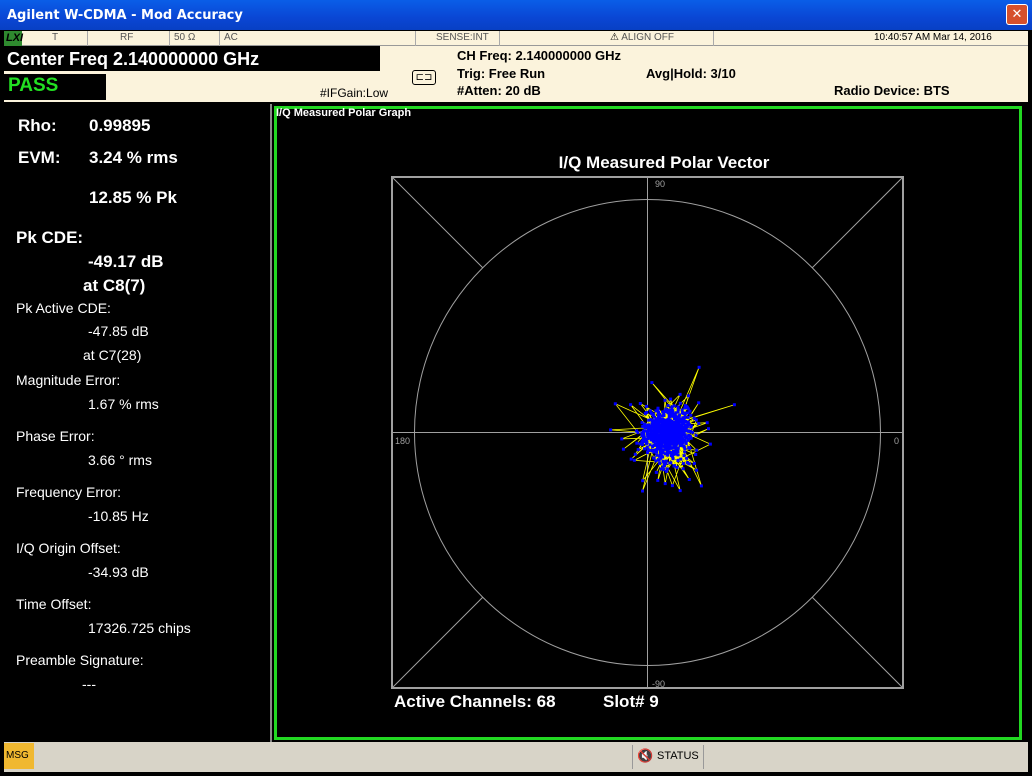  Describe the element at coordinates (19, 756) in the screenshot. I see `msg-button: MSG` at that location.